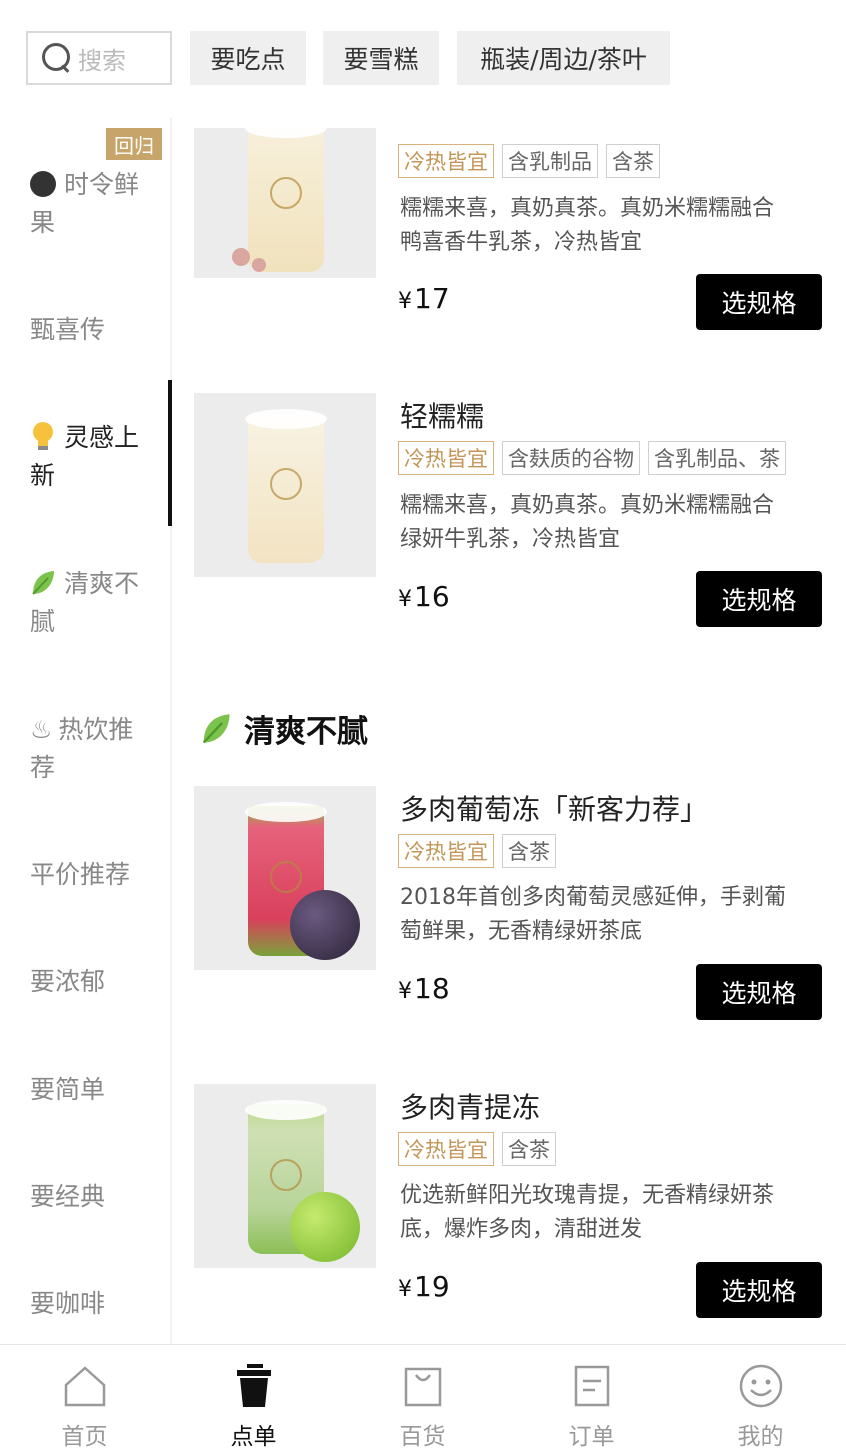 This screenshot has width=846, height=1454. What do you see at coordinates (424, 596) in the screenshot?
I see `product-price: ¥16` at bounding box center [424, 596].